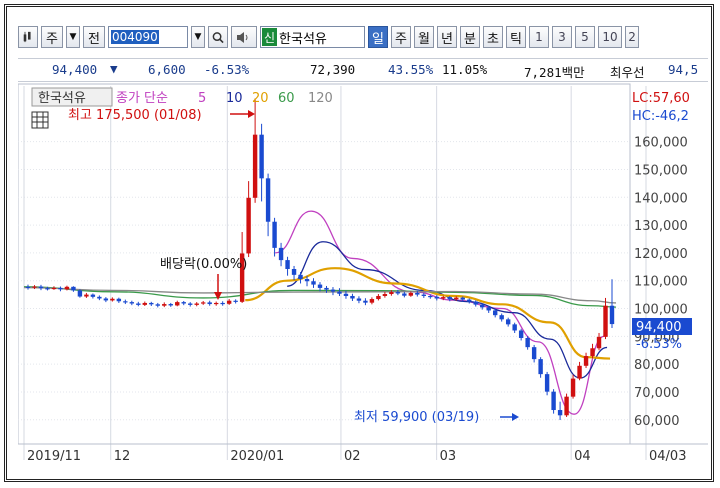 The height and width of the screenshot is (488, 720). Describe the element at coordinates (333, 69) in the screenshot. I see `volume: 72,390` at that location.